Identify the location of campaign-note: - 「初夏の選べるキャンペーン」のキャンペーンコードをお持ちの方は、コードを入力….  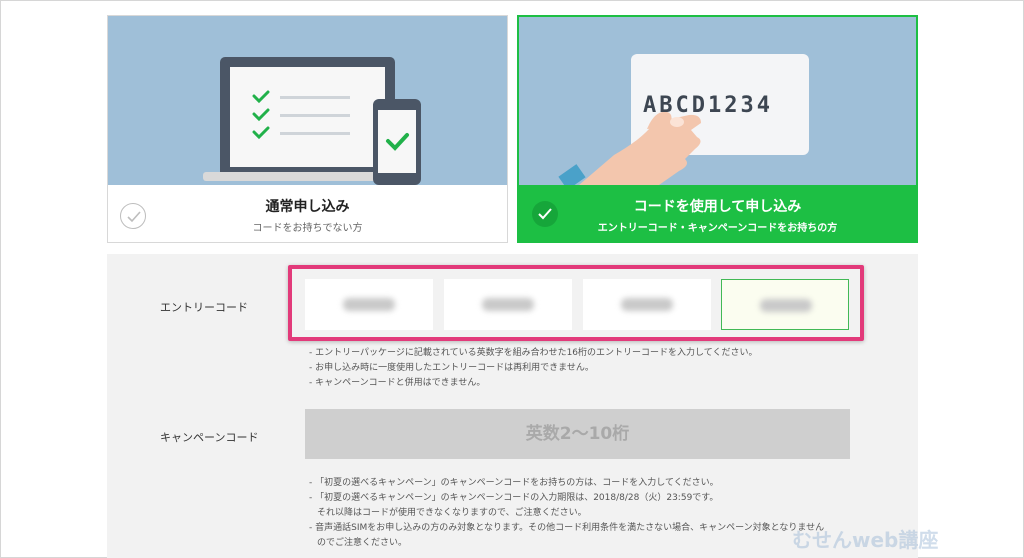
(514, 483).